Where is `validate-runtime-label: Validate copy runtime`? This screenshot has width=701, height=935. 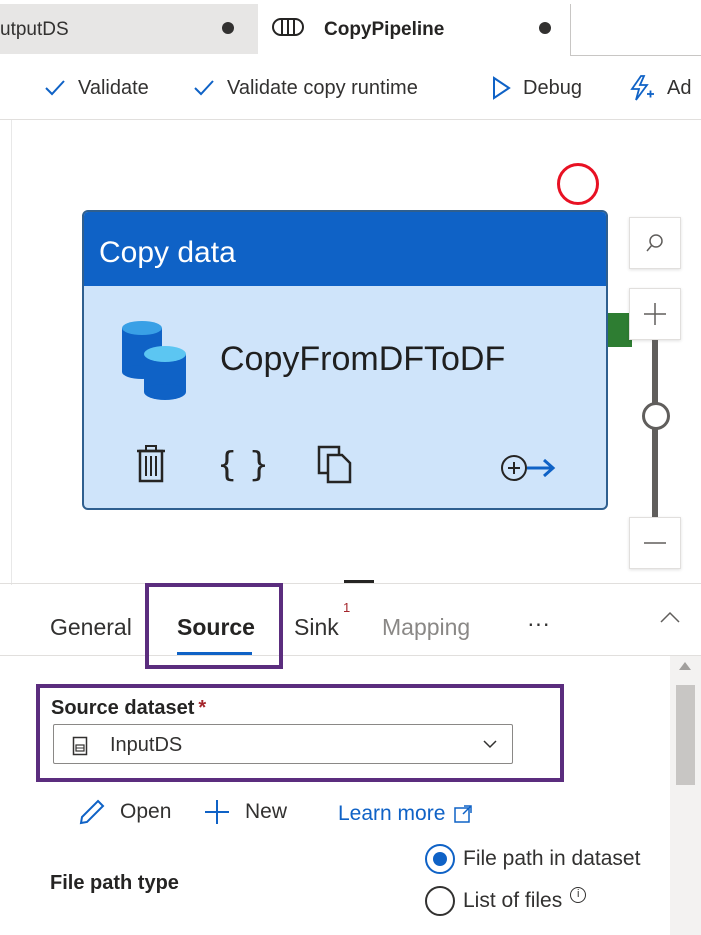
validate-runtime-label: Validate copy runtime is located at coordinates (322, 87).